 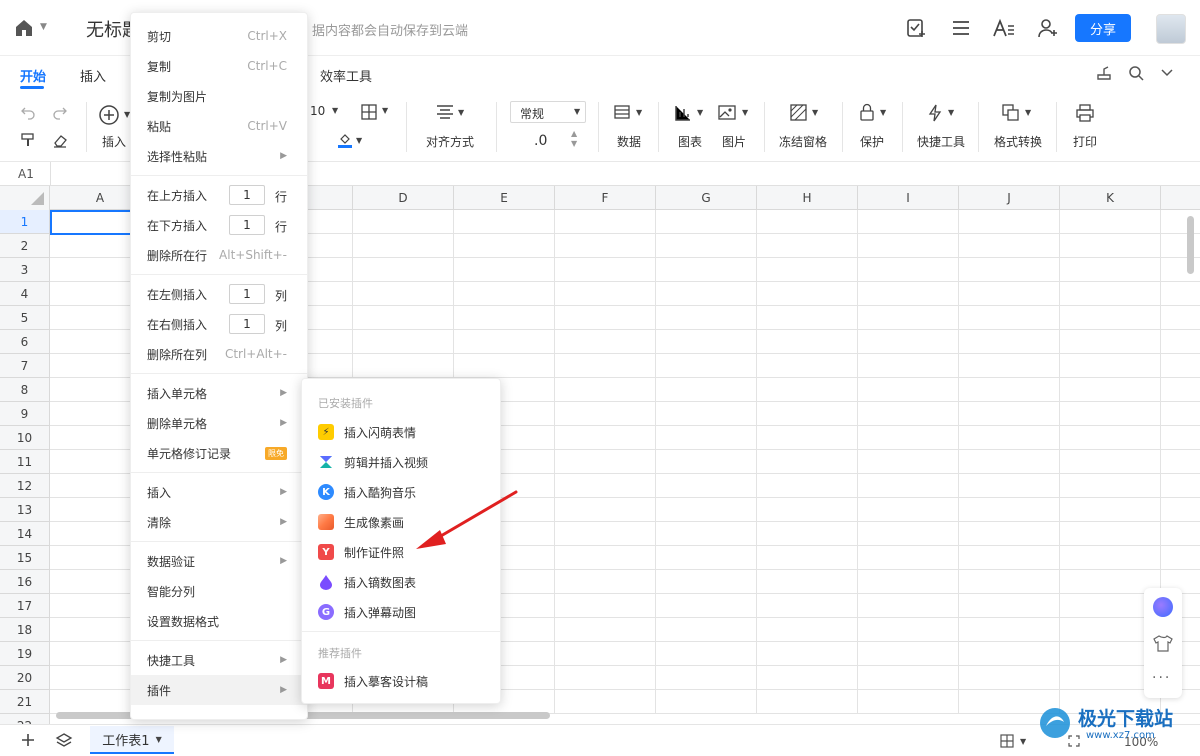 I want to click on menu-item-delete-row: 删除所在行 Alt+Shift+-, so click(x=219, y=255).